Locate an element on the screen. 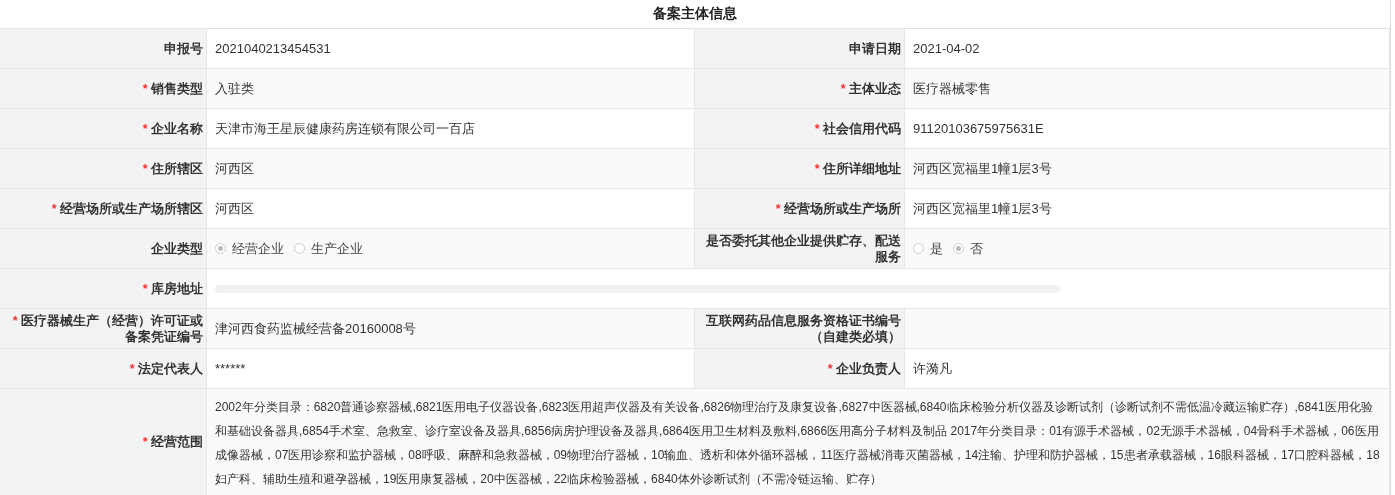 The height and width of the screenshot is (495, 1395). field-label: 申报号 is located at coordinates (183, 48).